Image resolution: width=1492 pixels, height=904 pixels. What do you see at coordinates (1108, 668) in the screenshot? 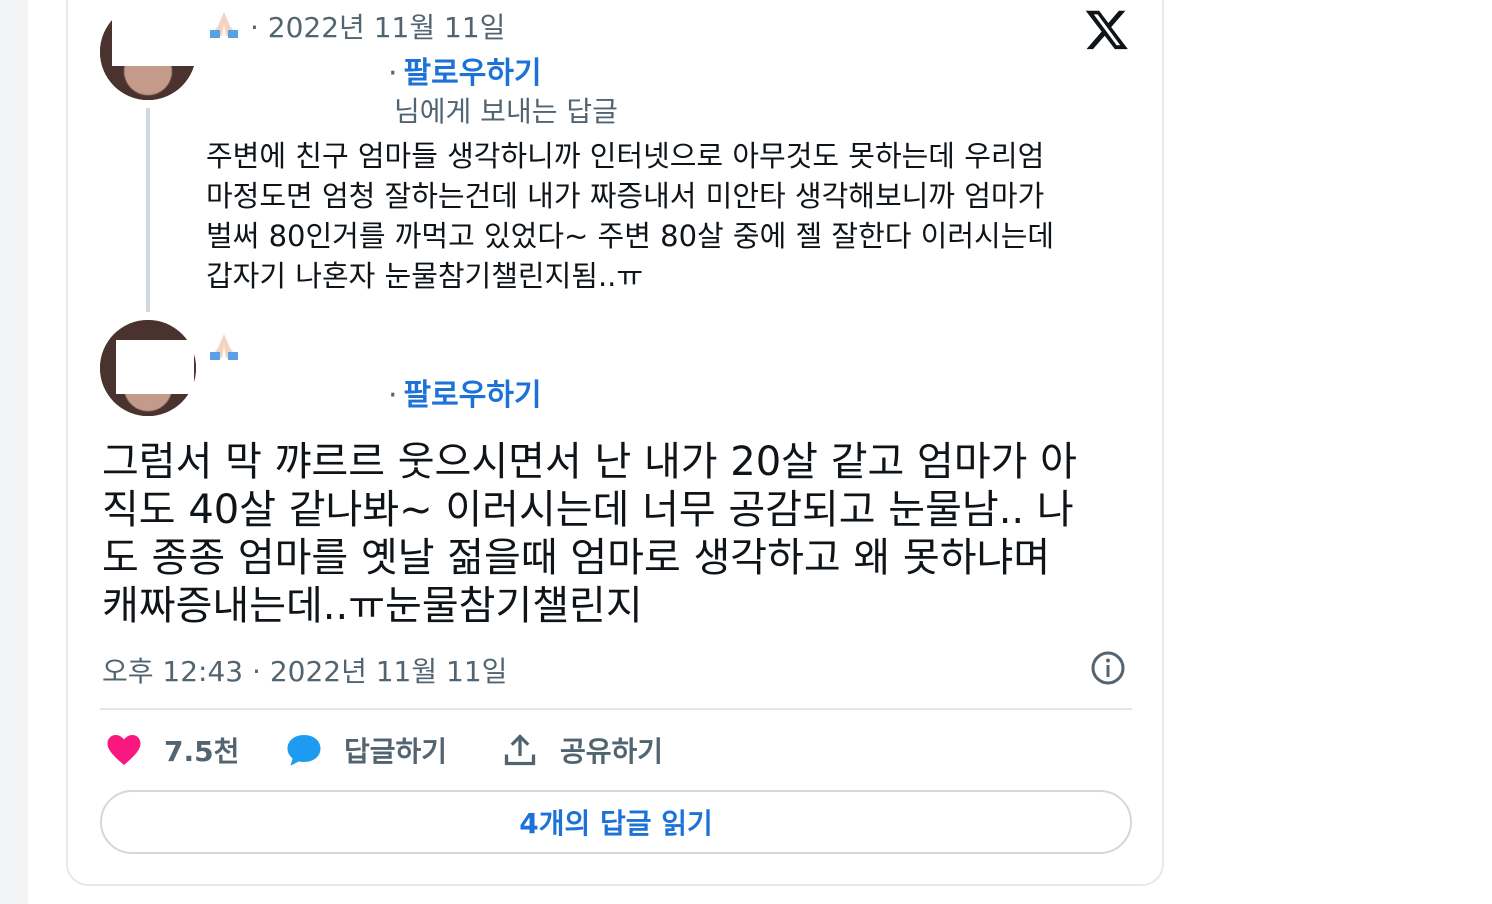
I see `info-icon` at bounding box center [1108, 668].